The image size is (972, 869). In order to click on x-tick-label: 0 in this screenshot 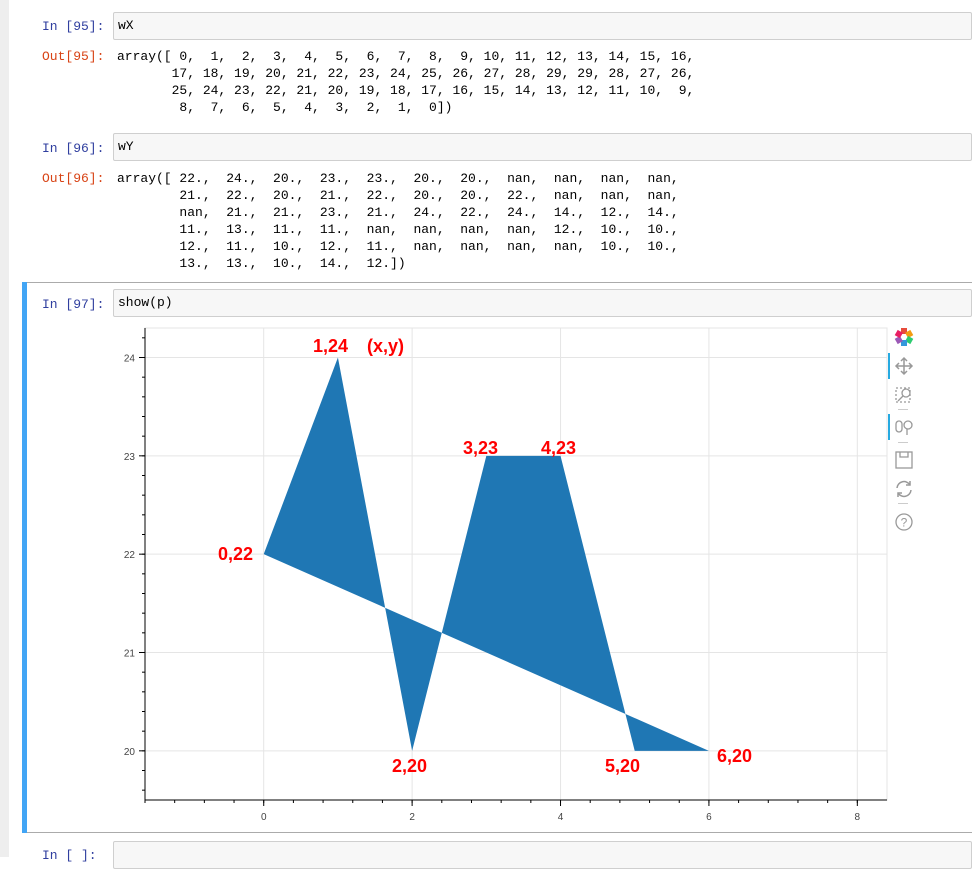, I will do `click(264, 817)`.